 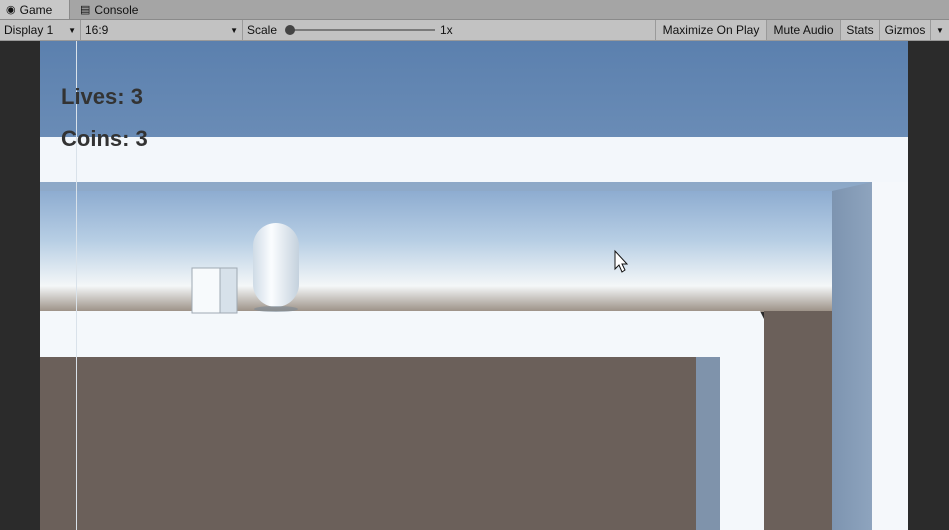 I want to click on aspect-dropdown: 16:9 ▼, so click(x=161, y=30).